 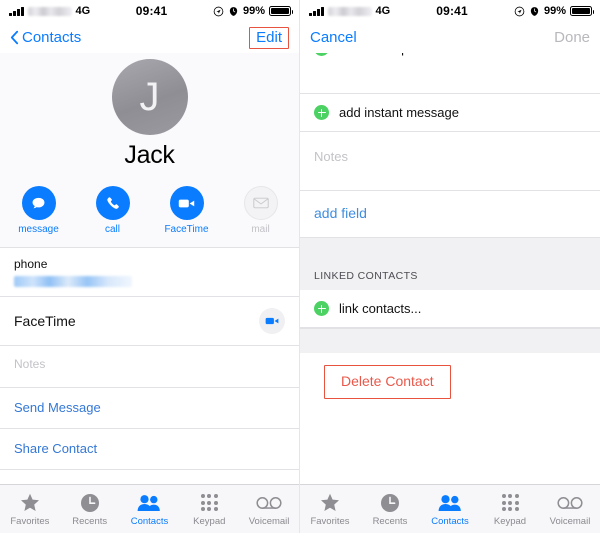 I want to click on share-contact-label: Share Contact, so click(x=56, y=448).